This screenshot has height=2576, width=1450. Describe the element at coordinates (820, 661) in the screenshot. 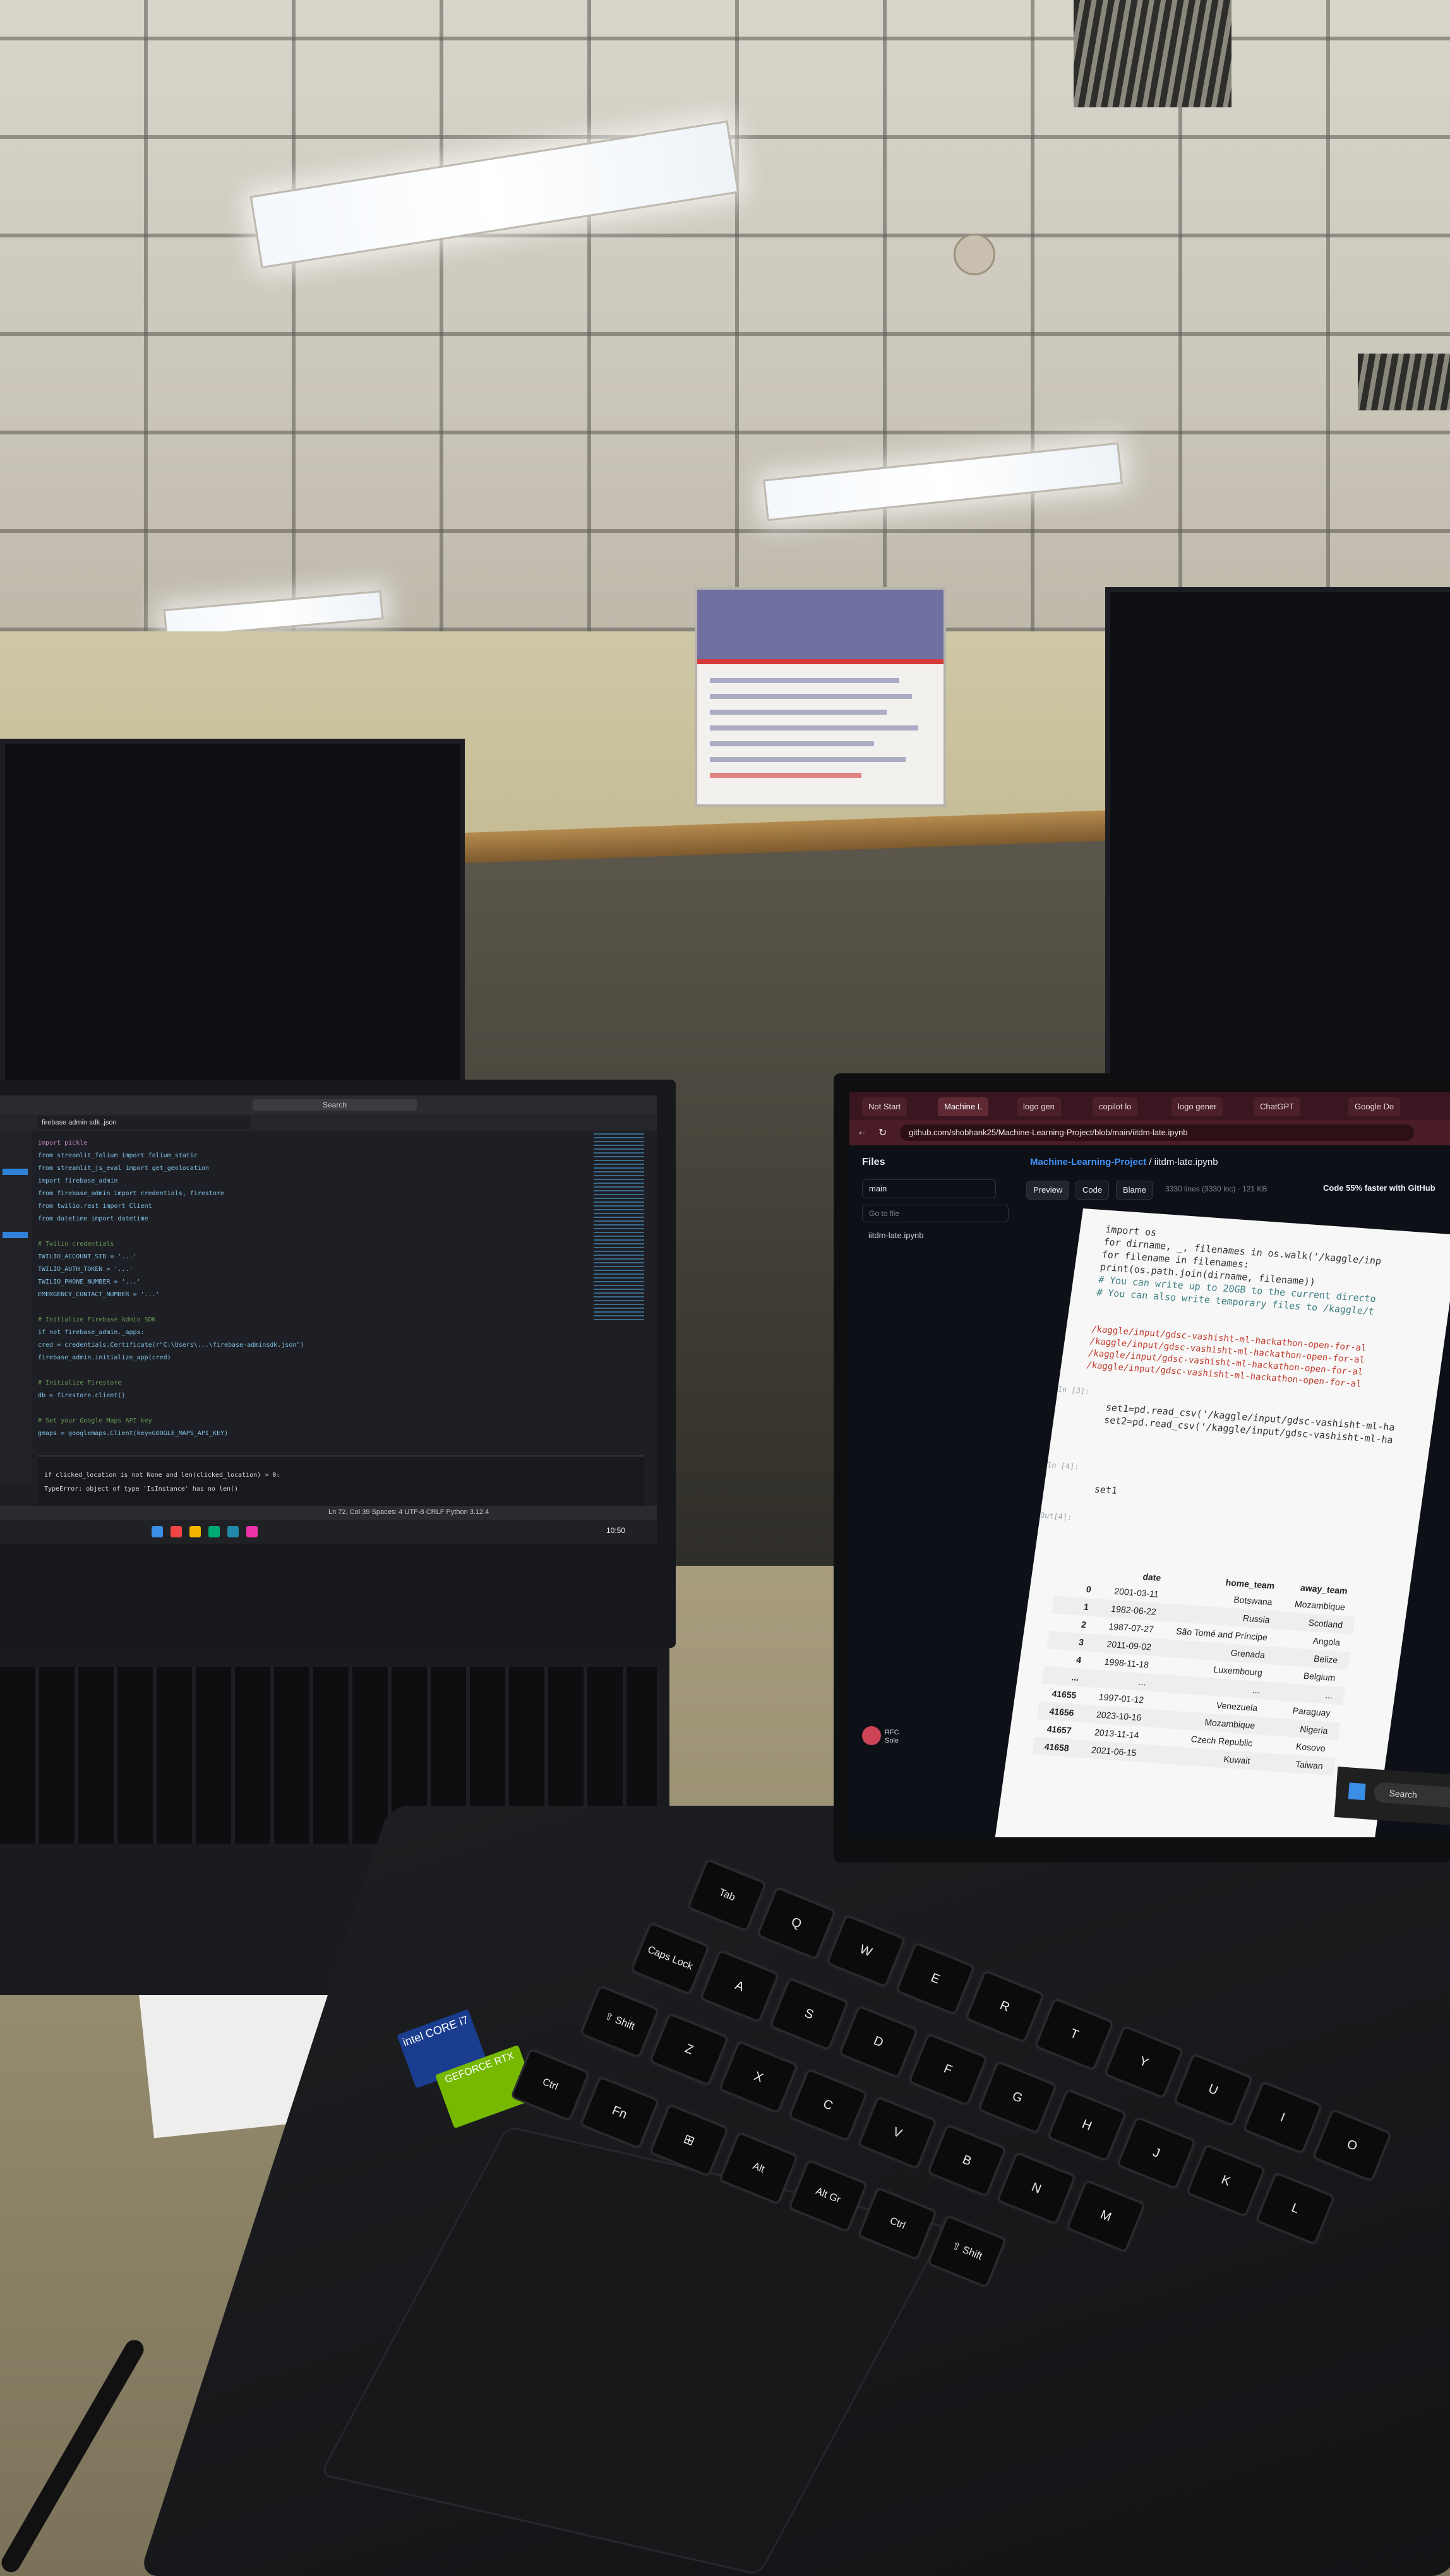

I see `notice-board-stripe` at that location.